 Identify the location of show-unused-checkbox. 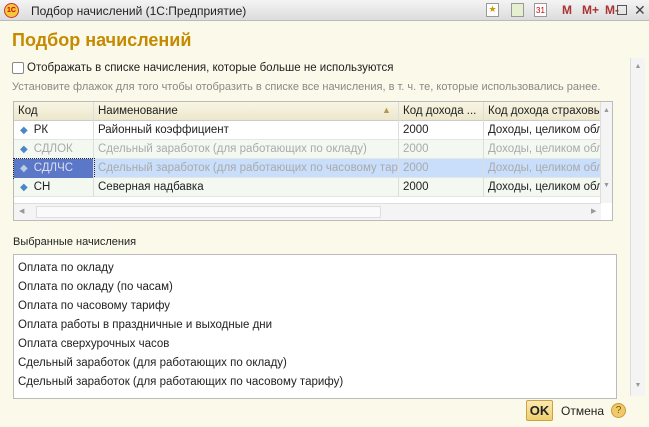
(18, 68).